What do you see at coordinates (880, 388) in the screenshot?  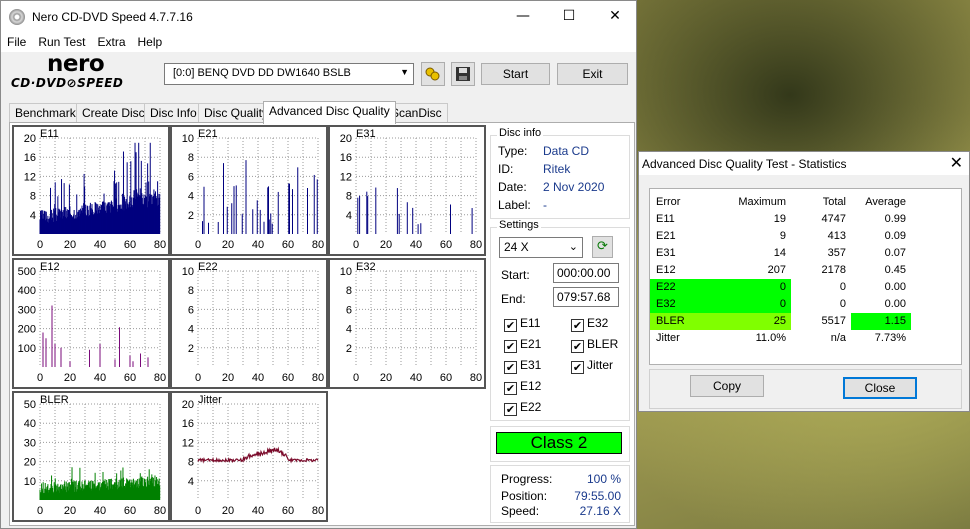 I see `stats-close-button: Close` at bounding box center [880, 388].